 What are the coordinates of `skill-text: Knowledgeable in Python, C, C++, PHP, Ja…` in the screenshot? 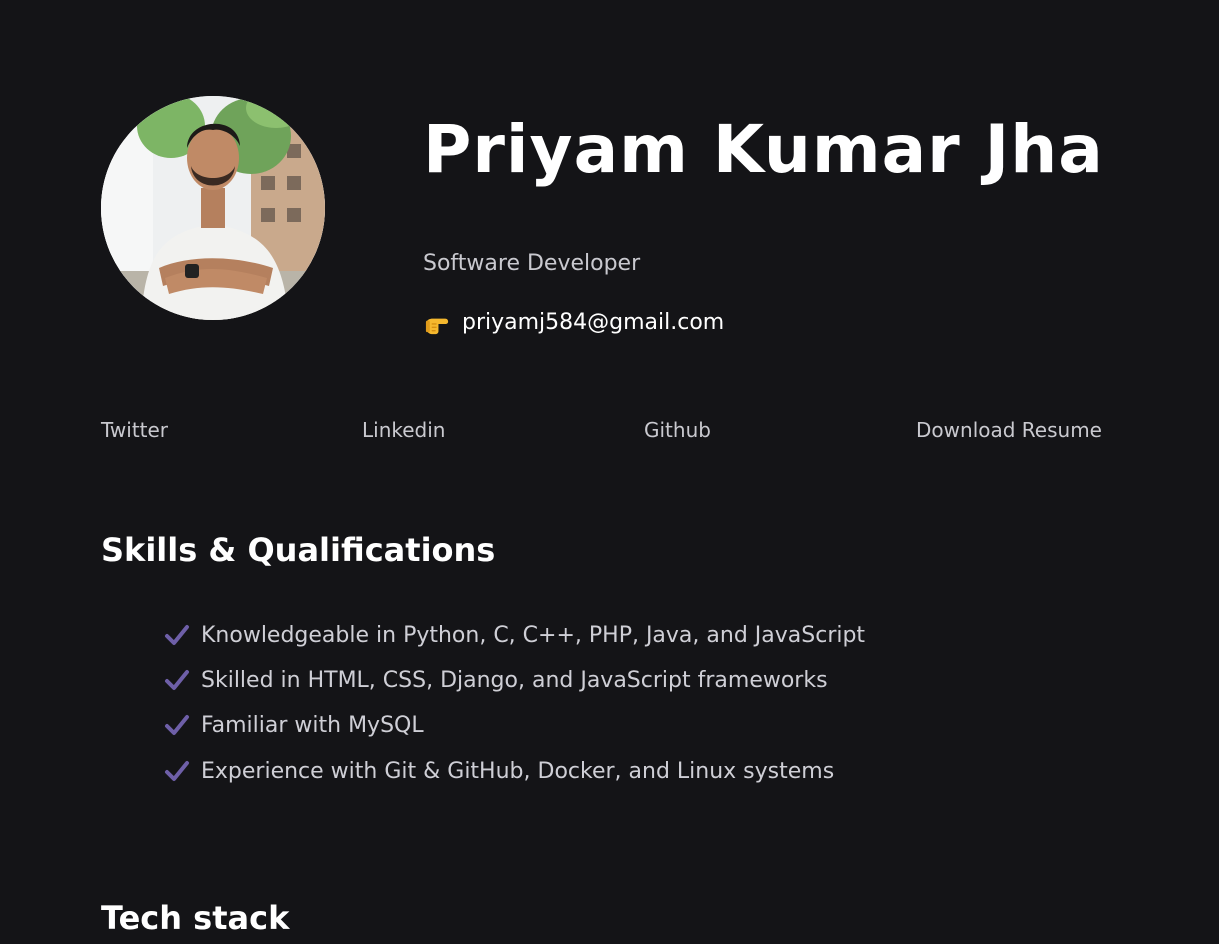 It's located at (533, 635).